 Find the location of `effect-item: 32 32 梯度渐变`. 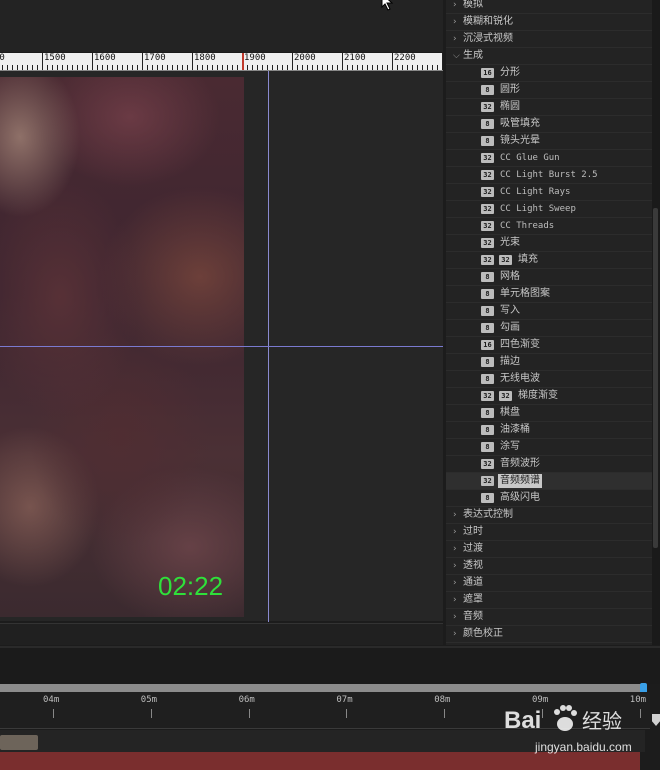

effect-item: 32 32 梯度渐变 is located at coordinates (549, 396).